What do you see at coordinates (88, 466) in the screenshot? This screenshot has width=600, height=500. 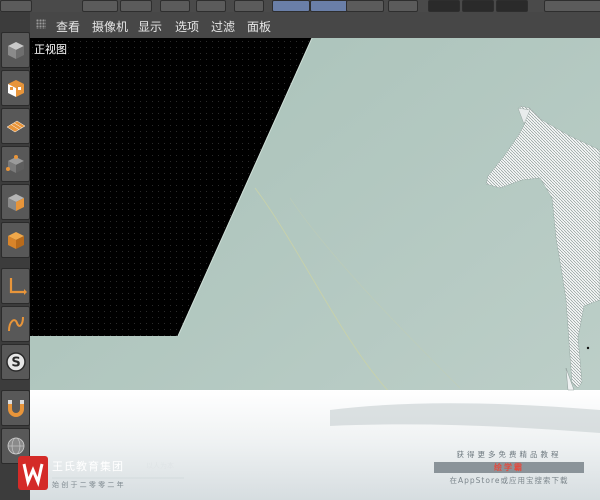 I see `brand-title: 王氏教育集团` at bounding box center [88, 466].